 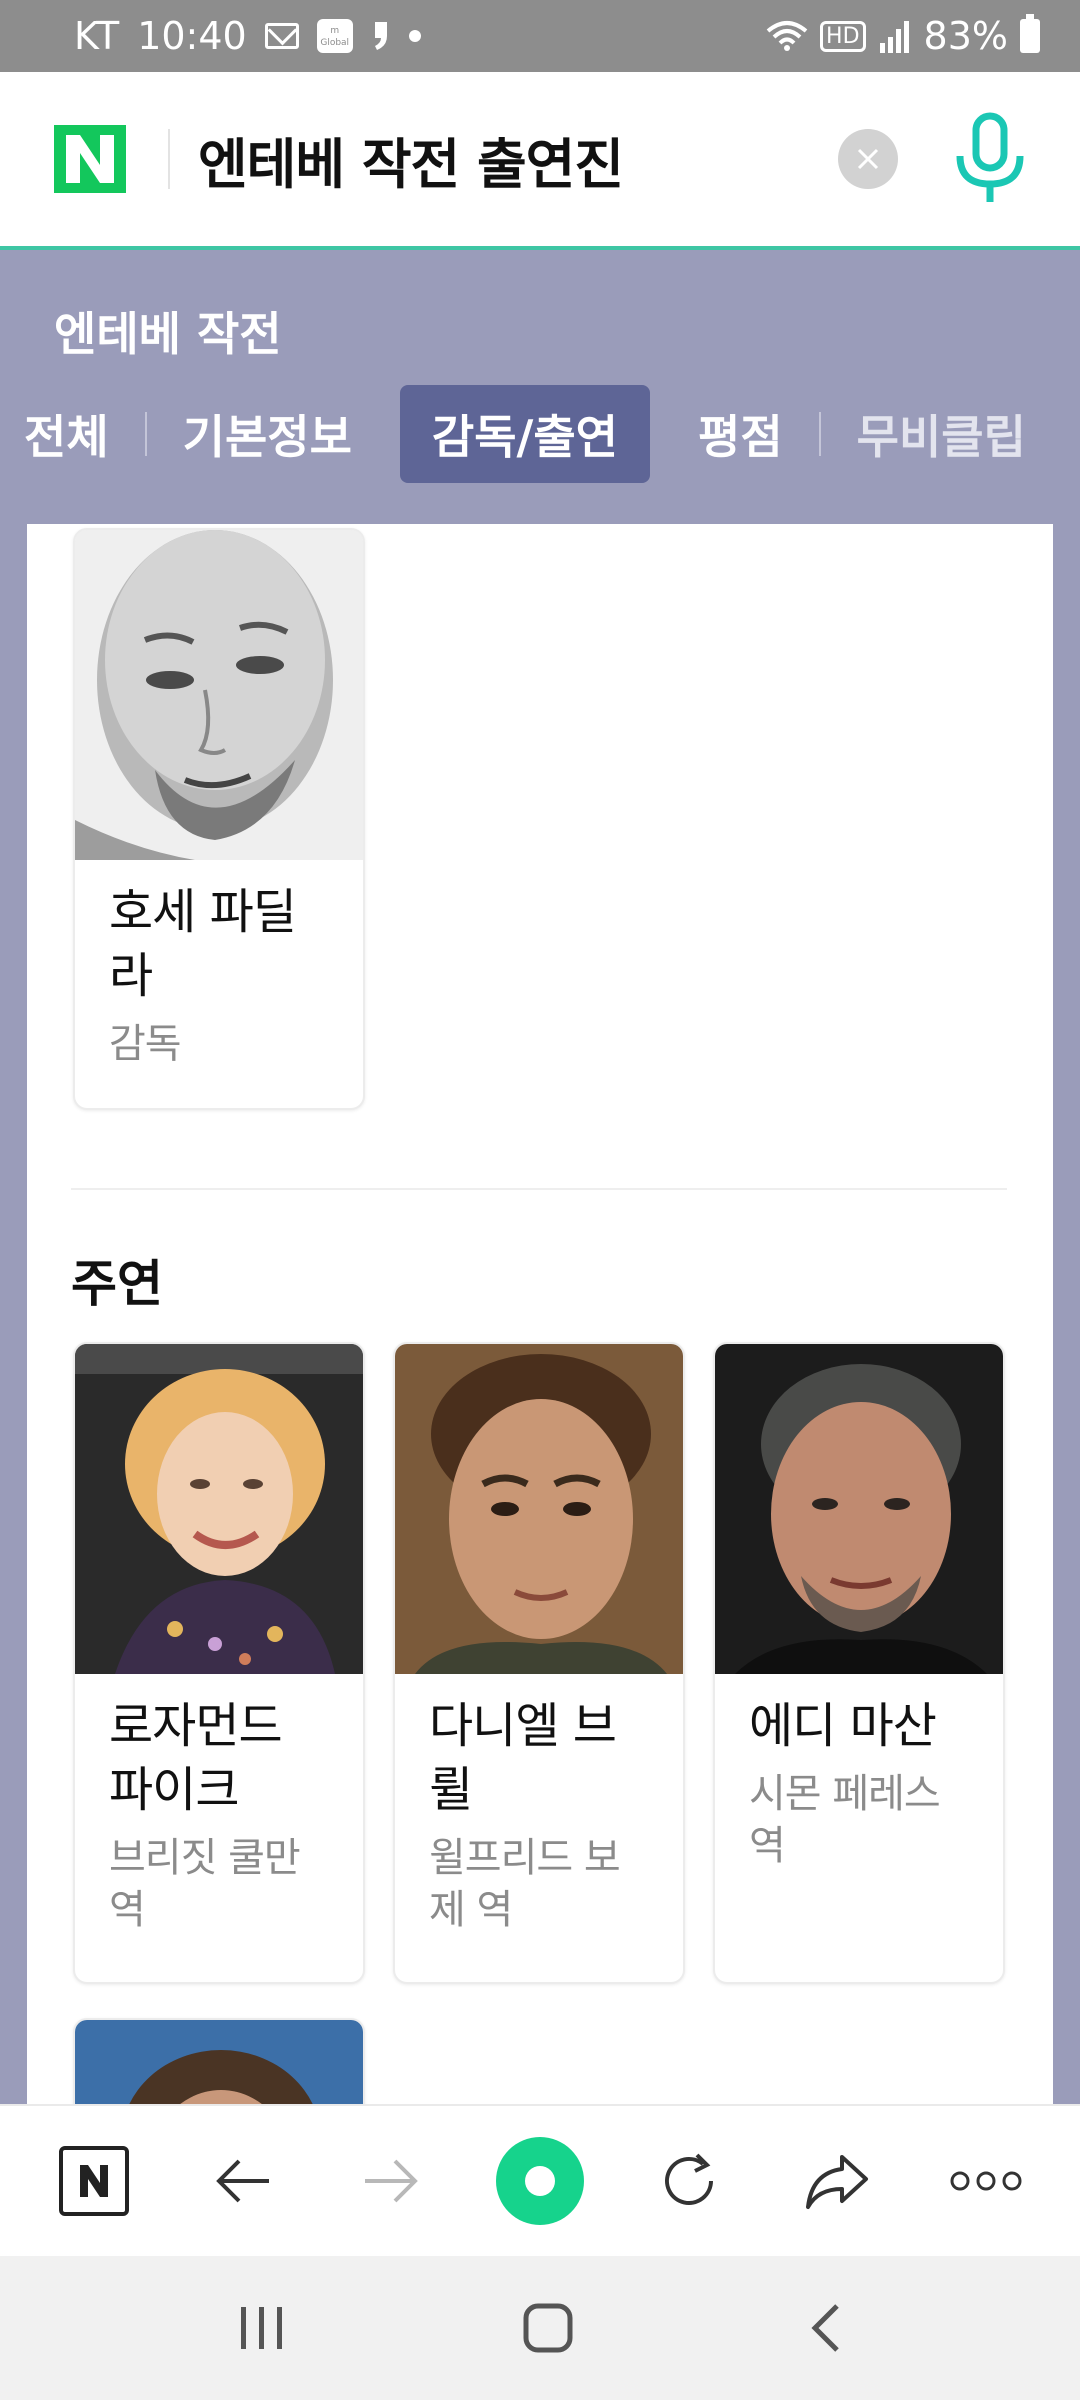 What do you see at coordinates (548, 2328) in the screenshot?
I see `home-icon` at bounding box center [548, 2328].